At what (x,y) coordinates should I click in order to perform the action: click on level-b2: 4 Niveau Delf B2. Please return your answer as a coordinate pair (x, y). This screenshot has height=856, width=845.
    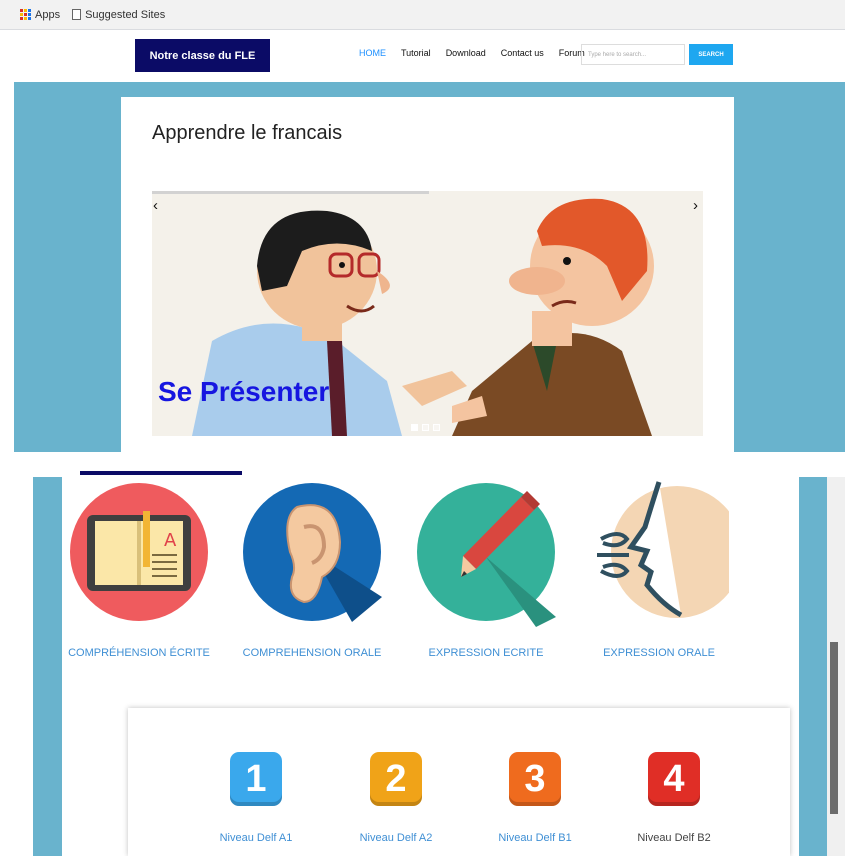
    Looking at the image, I should click on (674, 798).